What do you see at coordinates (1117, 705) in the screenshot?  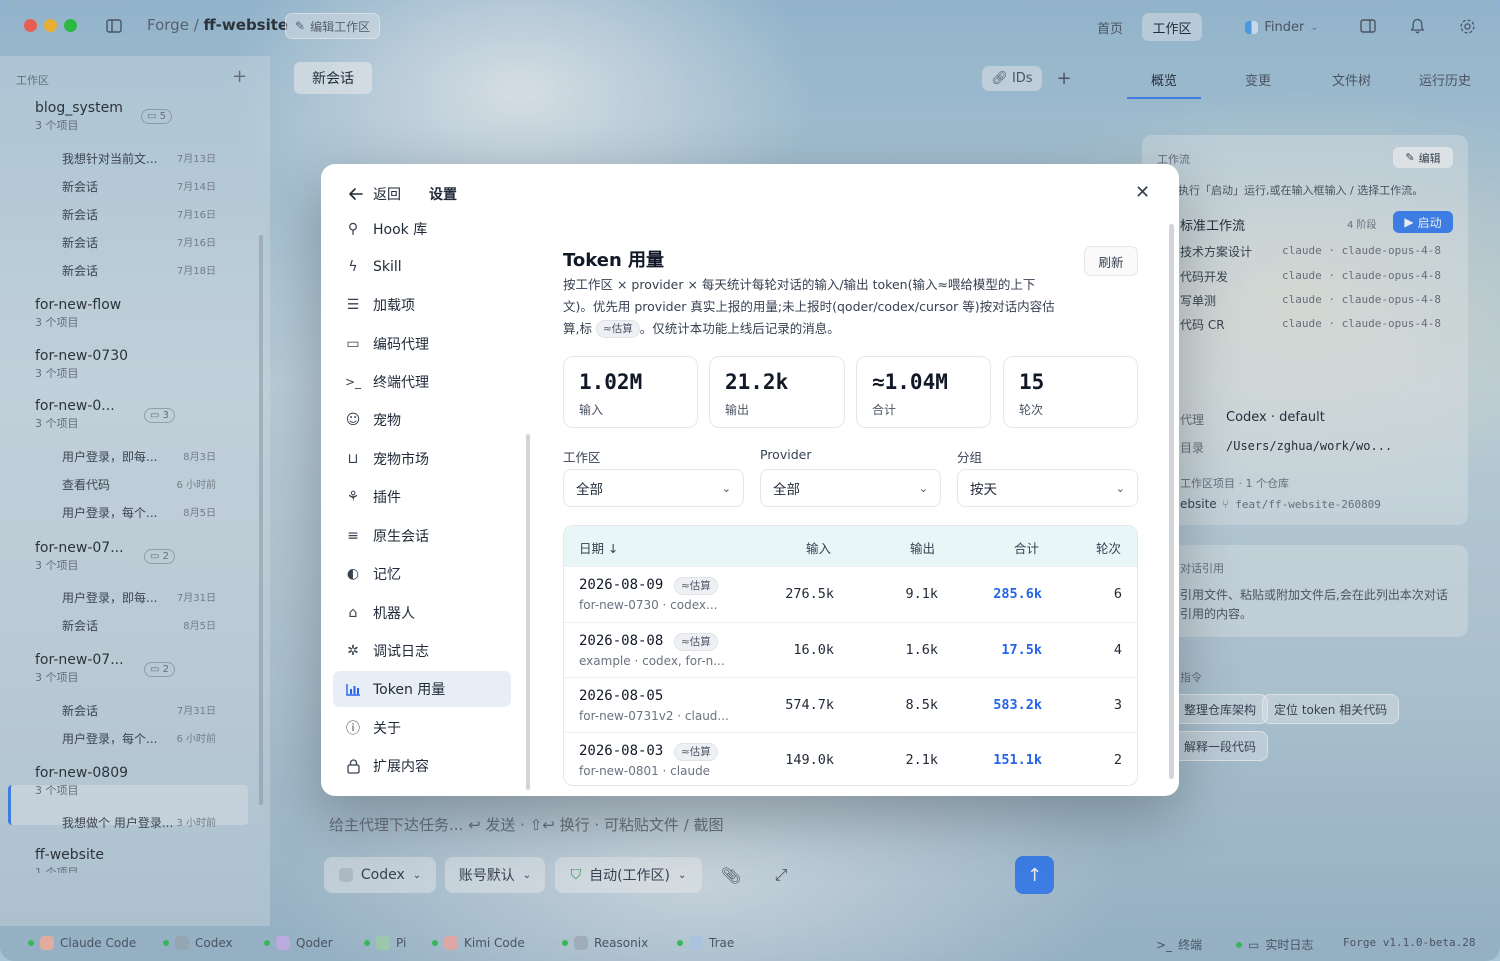 I see `row-turns: 3` at bounding box center [1117, 705].